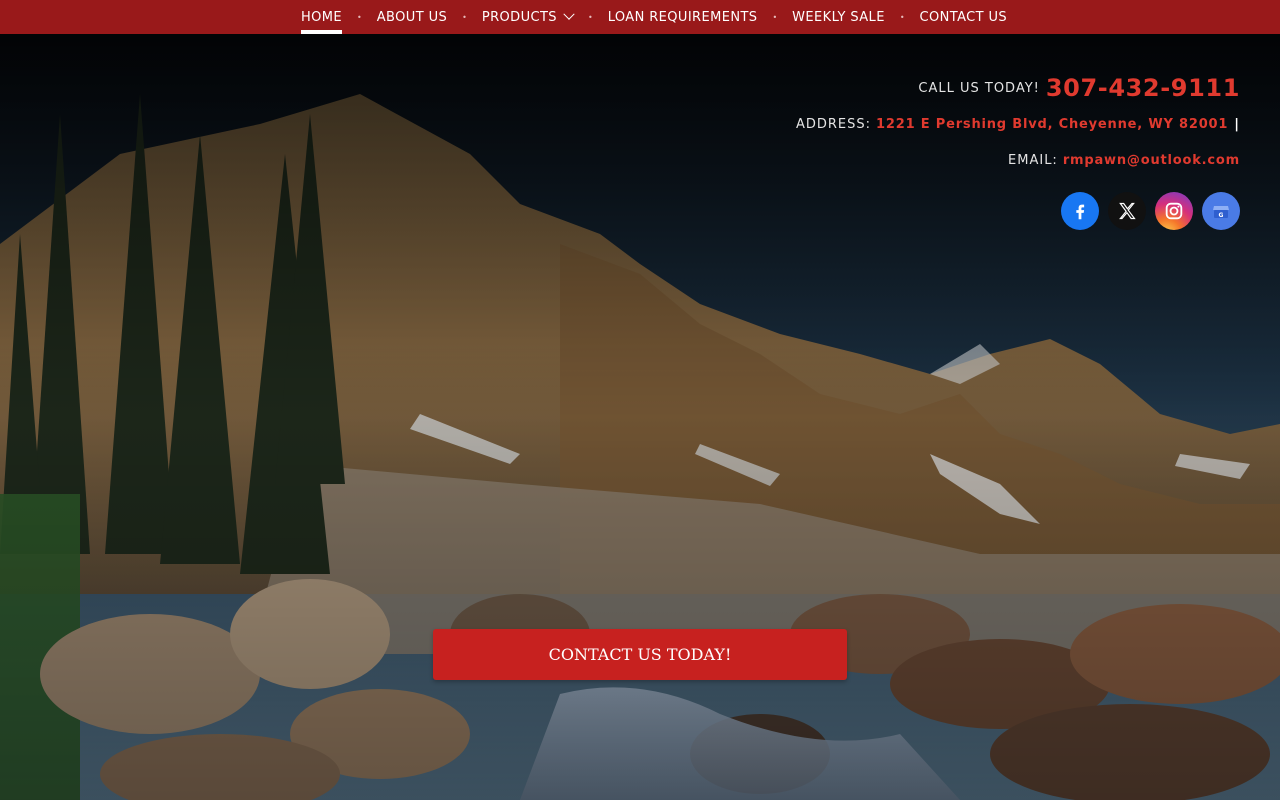 The height and width of the screenshot is (800, 1280). I want to click on nav-label-loan-requirements: LOAN REQUIREMENTS, so click(682, 17).